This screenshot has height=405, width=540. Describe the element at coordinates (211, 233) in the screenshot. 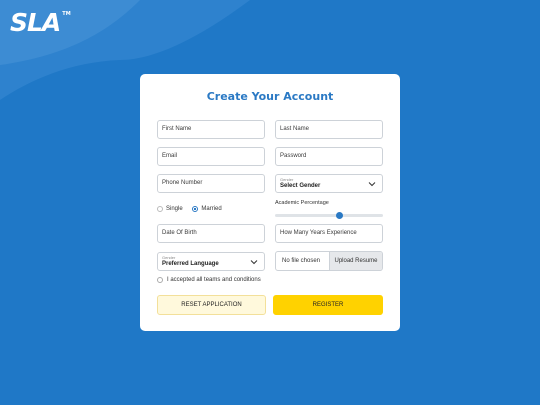

I see `date-of-birth-input: Date Of Birth` at that location.